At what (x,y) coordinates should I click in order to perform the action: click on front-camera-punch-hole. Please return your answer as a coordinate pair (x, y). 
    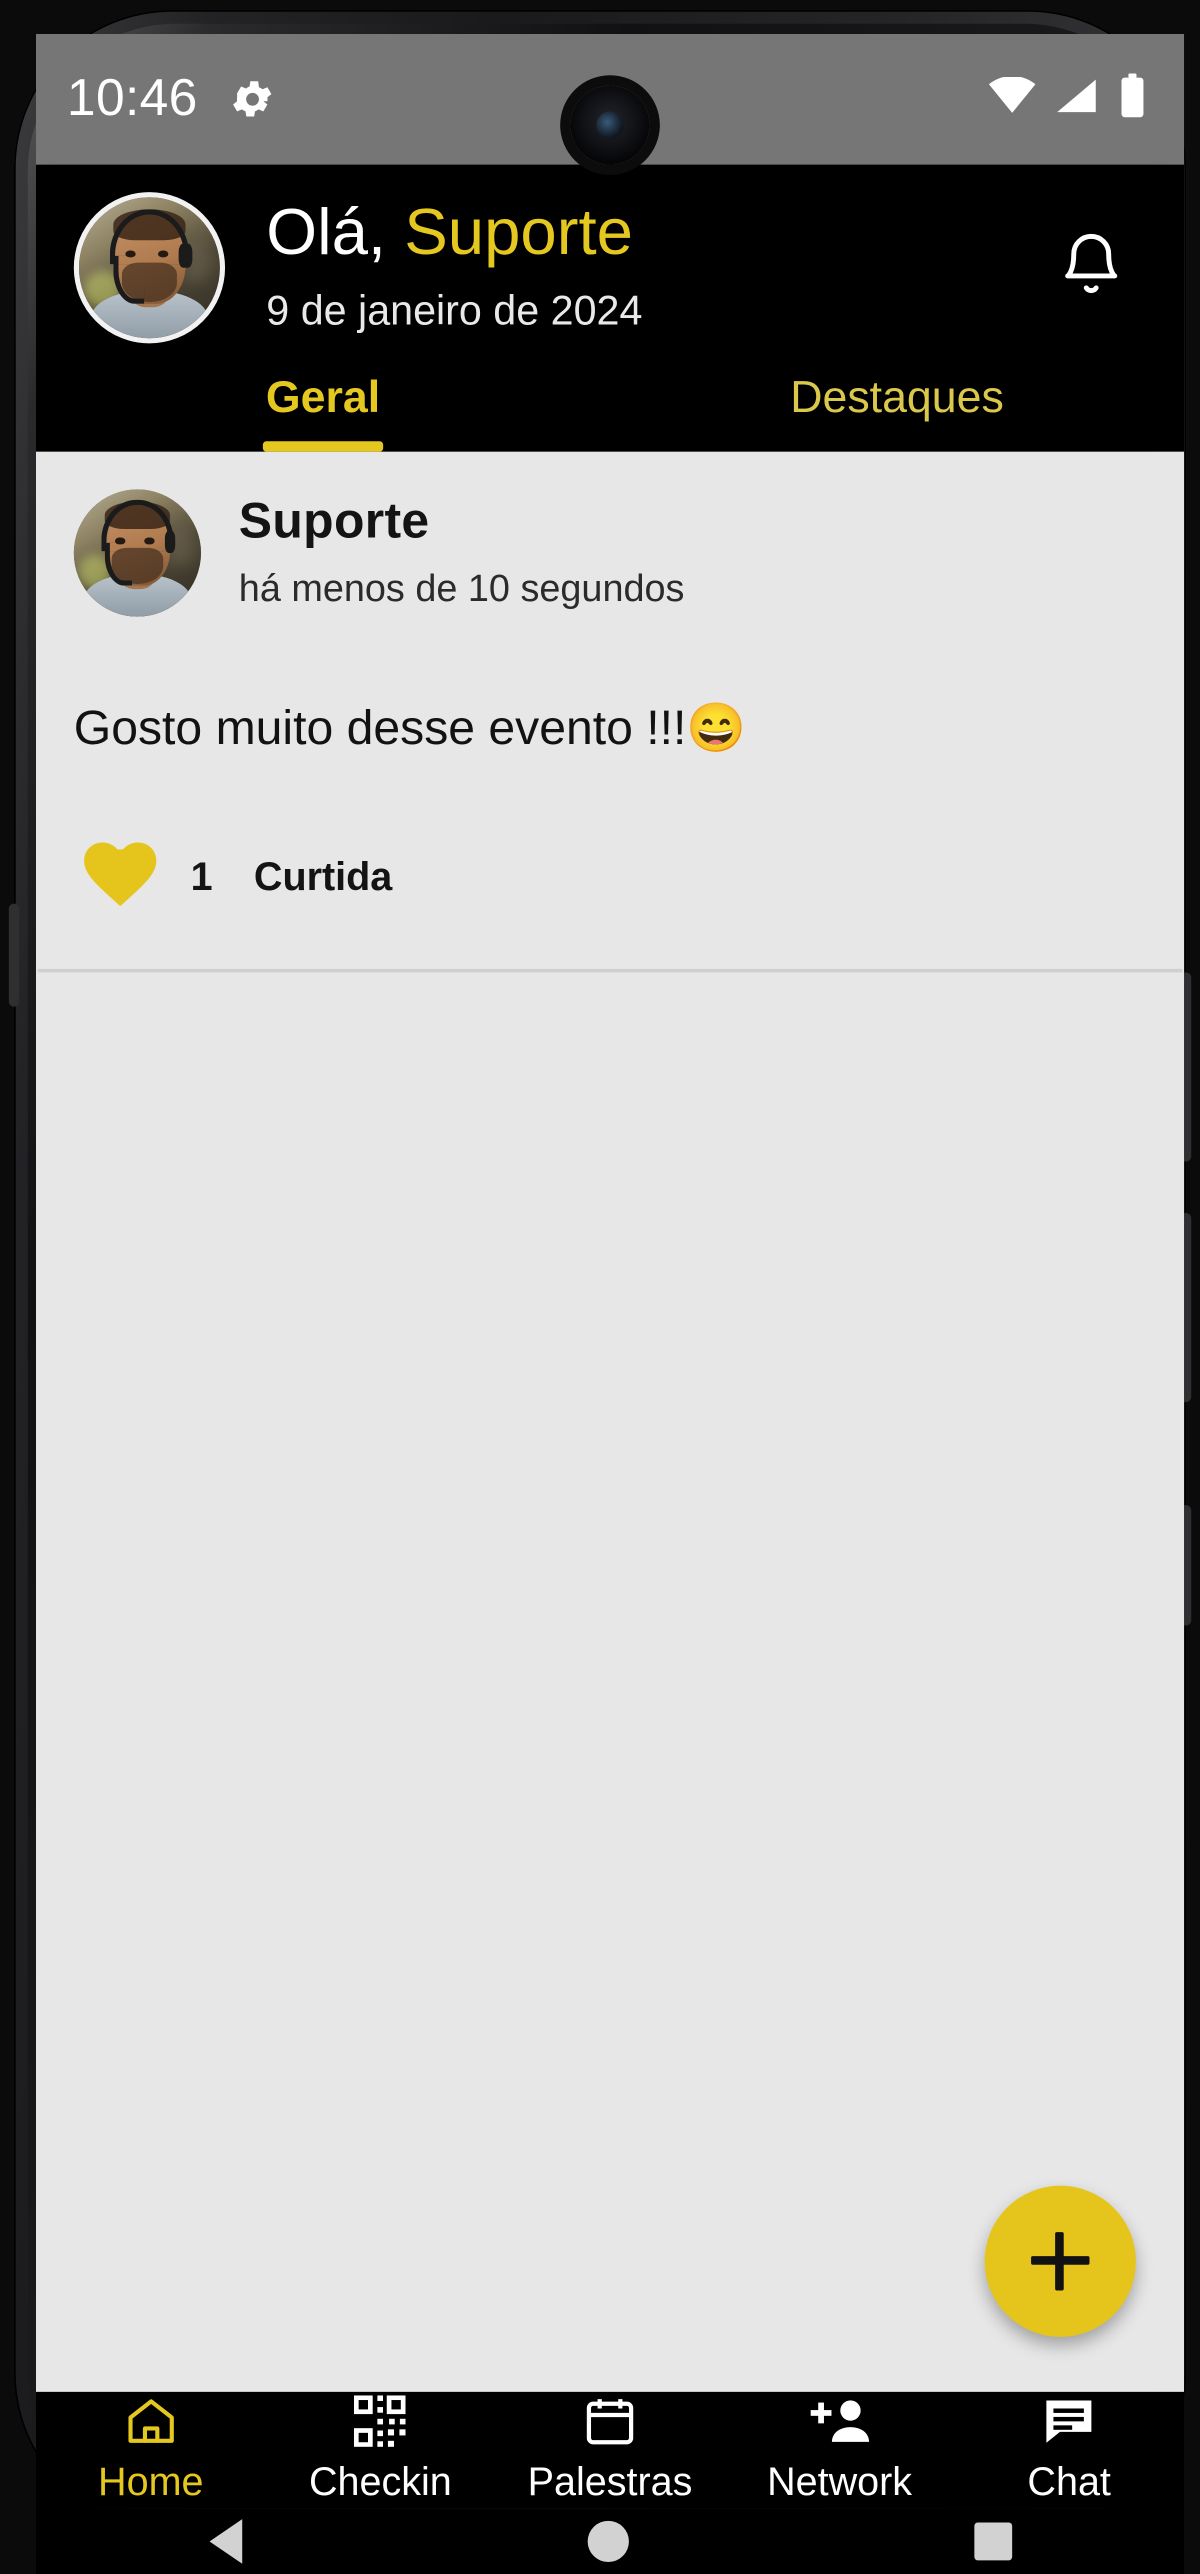
    Looking at the image, I should click on (610, 125).